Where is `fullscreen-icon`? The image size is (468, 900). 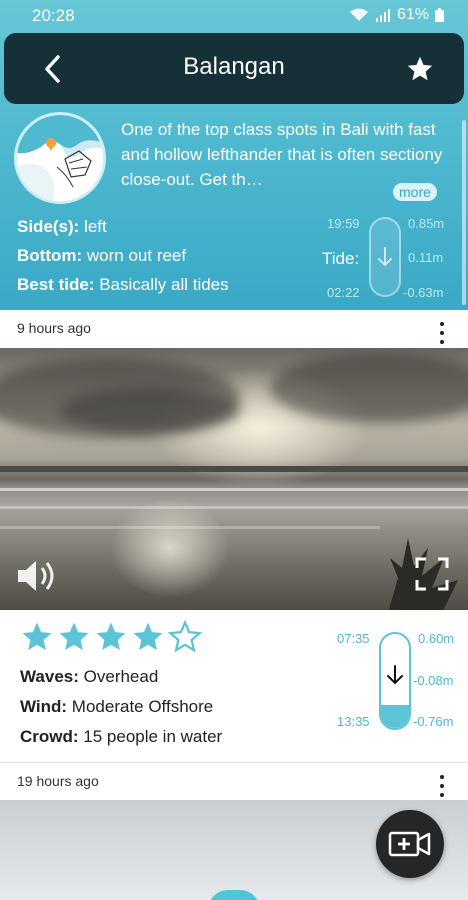
fullscreen-icon is located at coordinates (432, 574).